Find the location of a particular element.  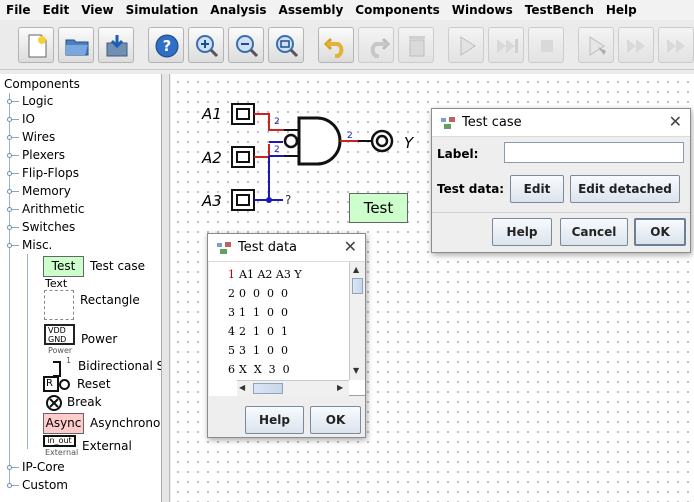

code-line: X X 3 0 is located at coordinates (264, 369).